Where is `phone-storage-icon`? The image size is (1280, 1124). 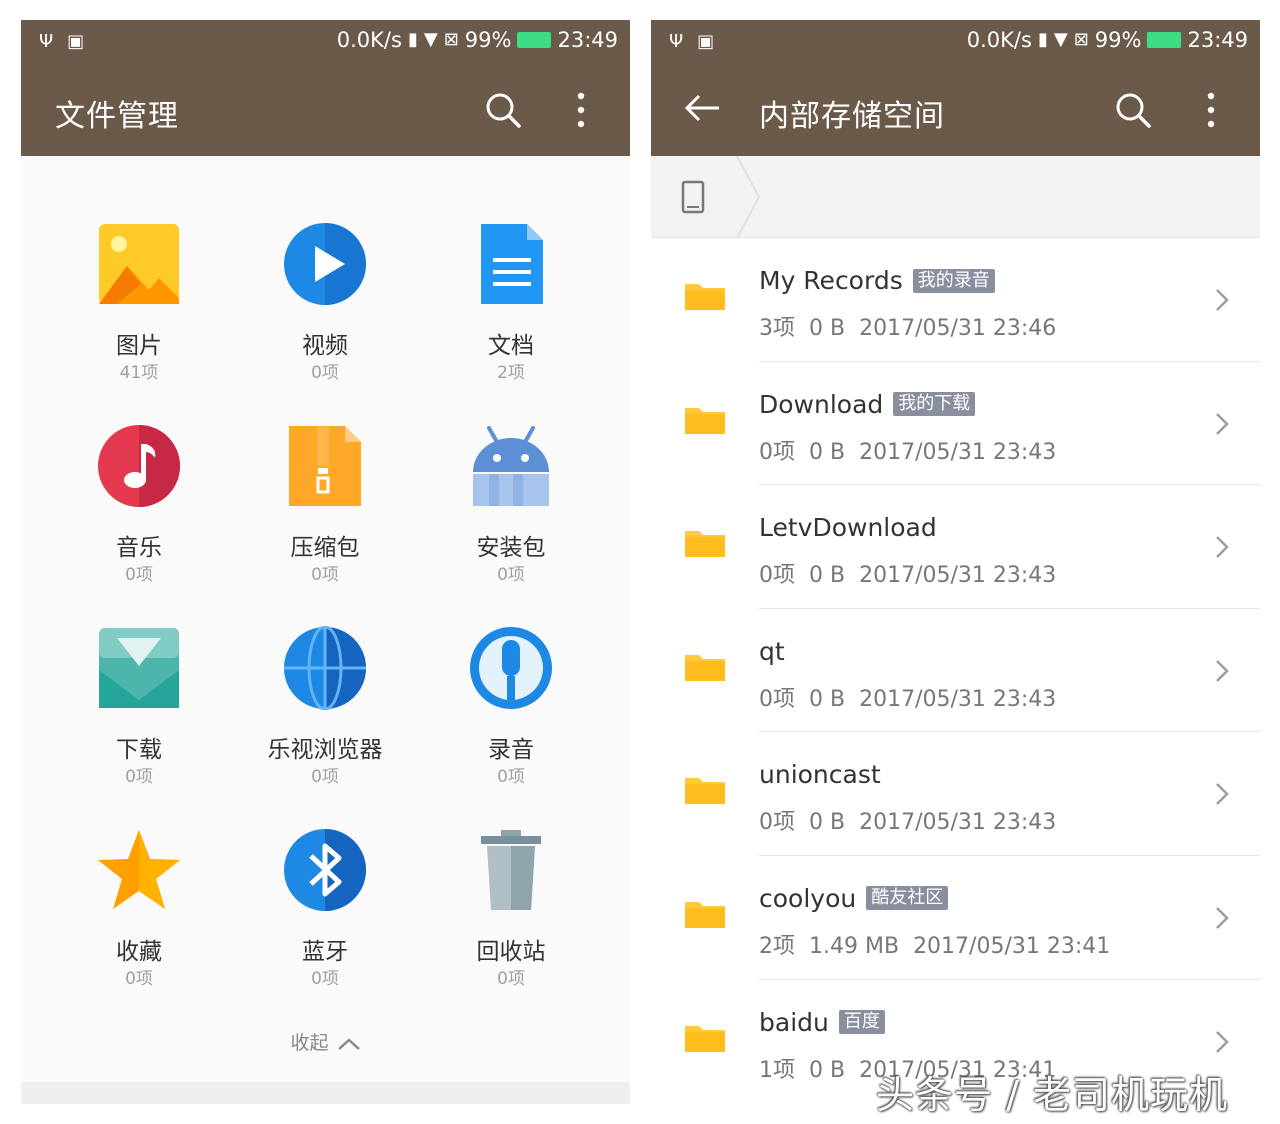
phone-storage-icon is located at coordinates (693, 197).